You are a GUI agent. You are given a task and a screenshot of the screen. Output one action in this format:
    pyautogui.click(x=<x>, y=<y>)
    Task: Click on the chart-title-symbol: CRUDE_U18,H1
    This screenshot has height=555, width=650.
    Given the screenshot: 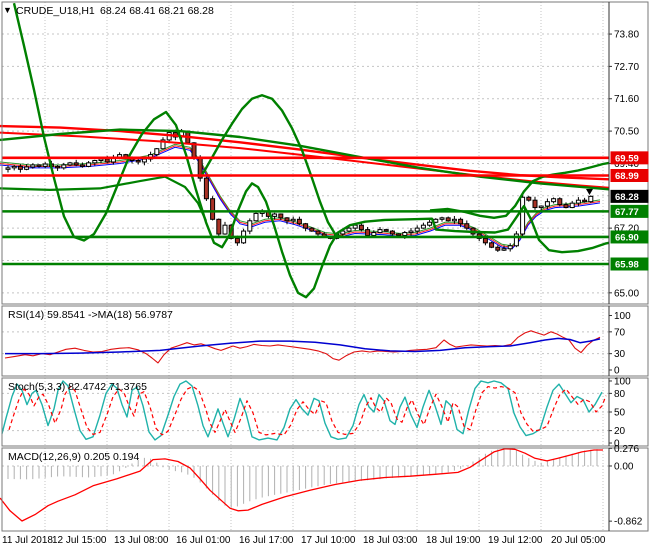 What is the action you would take?
    pyautogui.click(x=55, y=11)
    